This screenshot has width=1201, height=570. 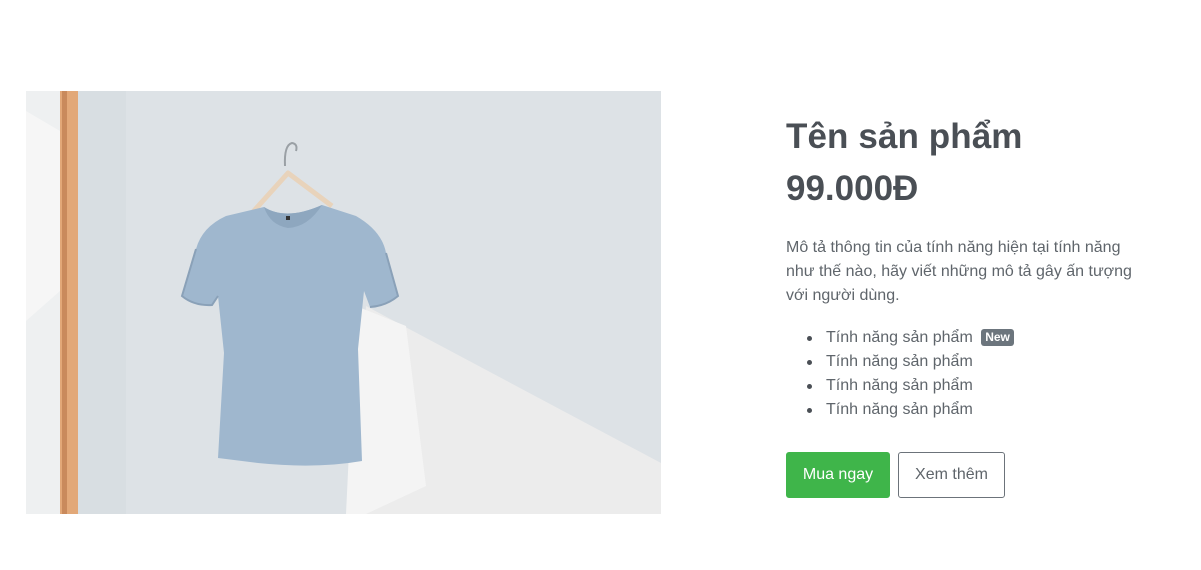 I want to click on action-buttons: Mua ngay Xem thêm, so click(x=976, y=475).